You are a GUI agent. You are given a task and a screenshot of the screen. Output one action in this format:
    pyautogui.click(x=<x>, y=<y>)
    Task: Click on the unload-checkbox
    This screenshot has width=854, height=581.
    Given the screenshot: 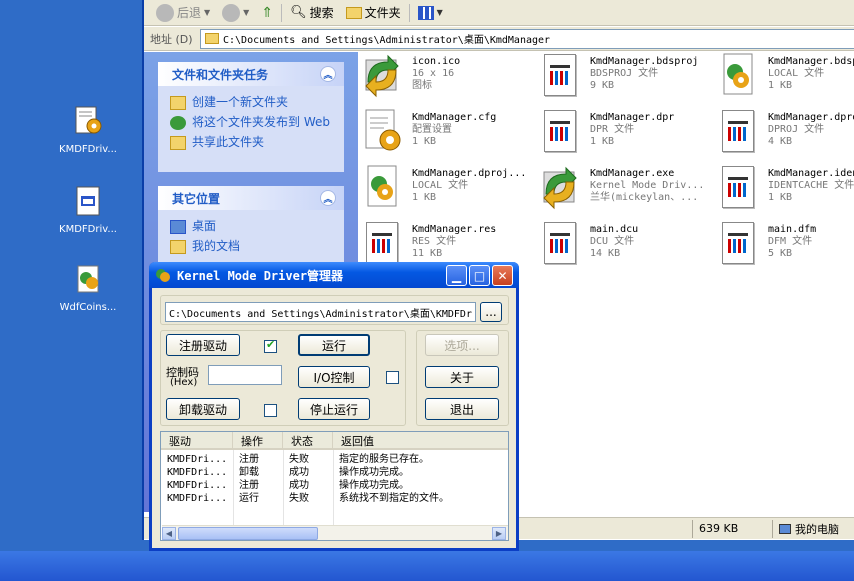 What is the action you would take?
    pyautogui.click(x=270, y=410)
    